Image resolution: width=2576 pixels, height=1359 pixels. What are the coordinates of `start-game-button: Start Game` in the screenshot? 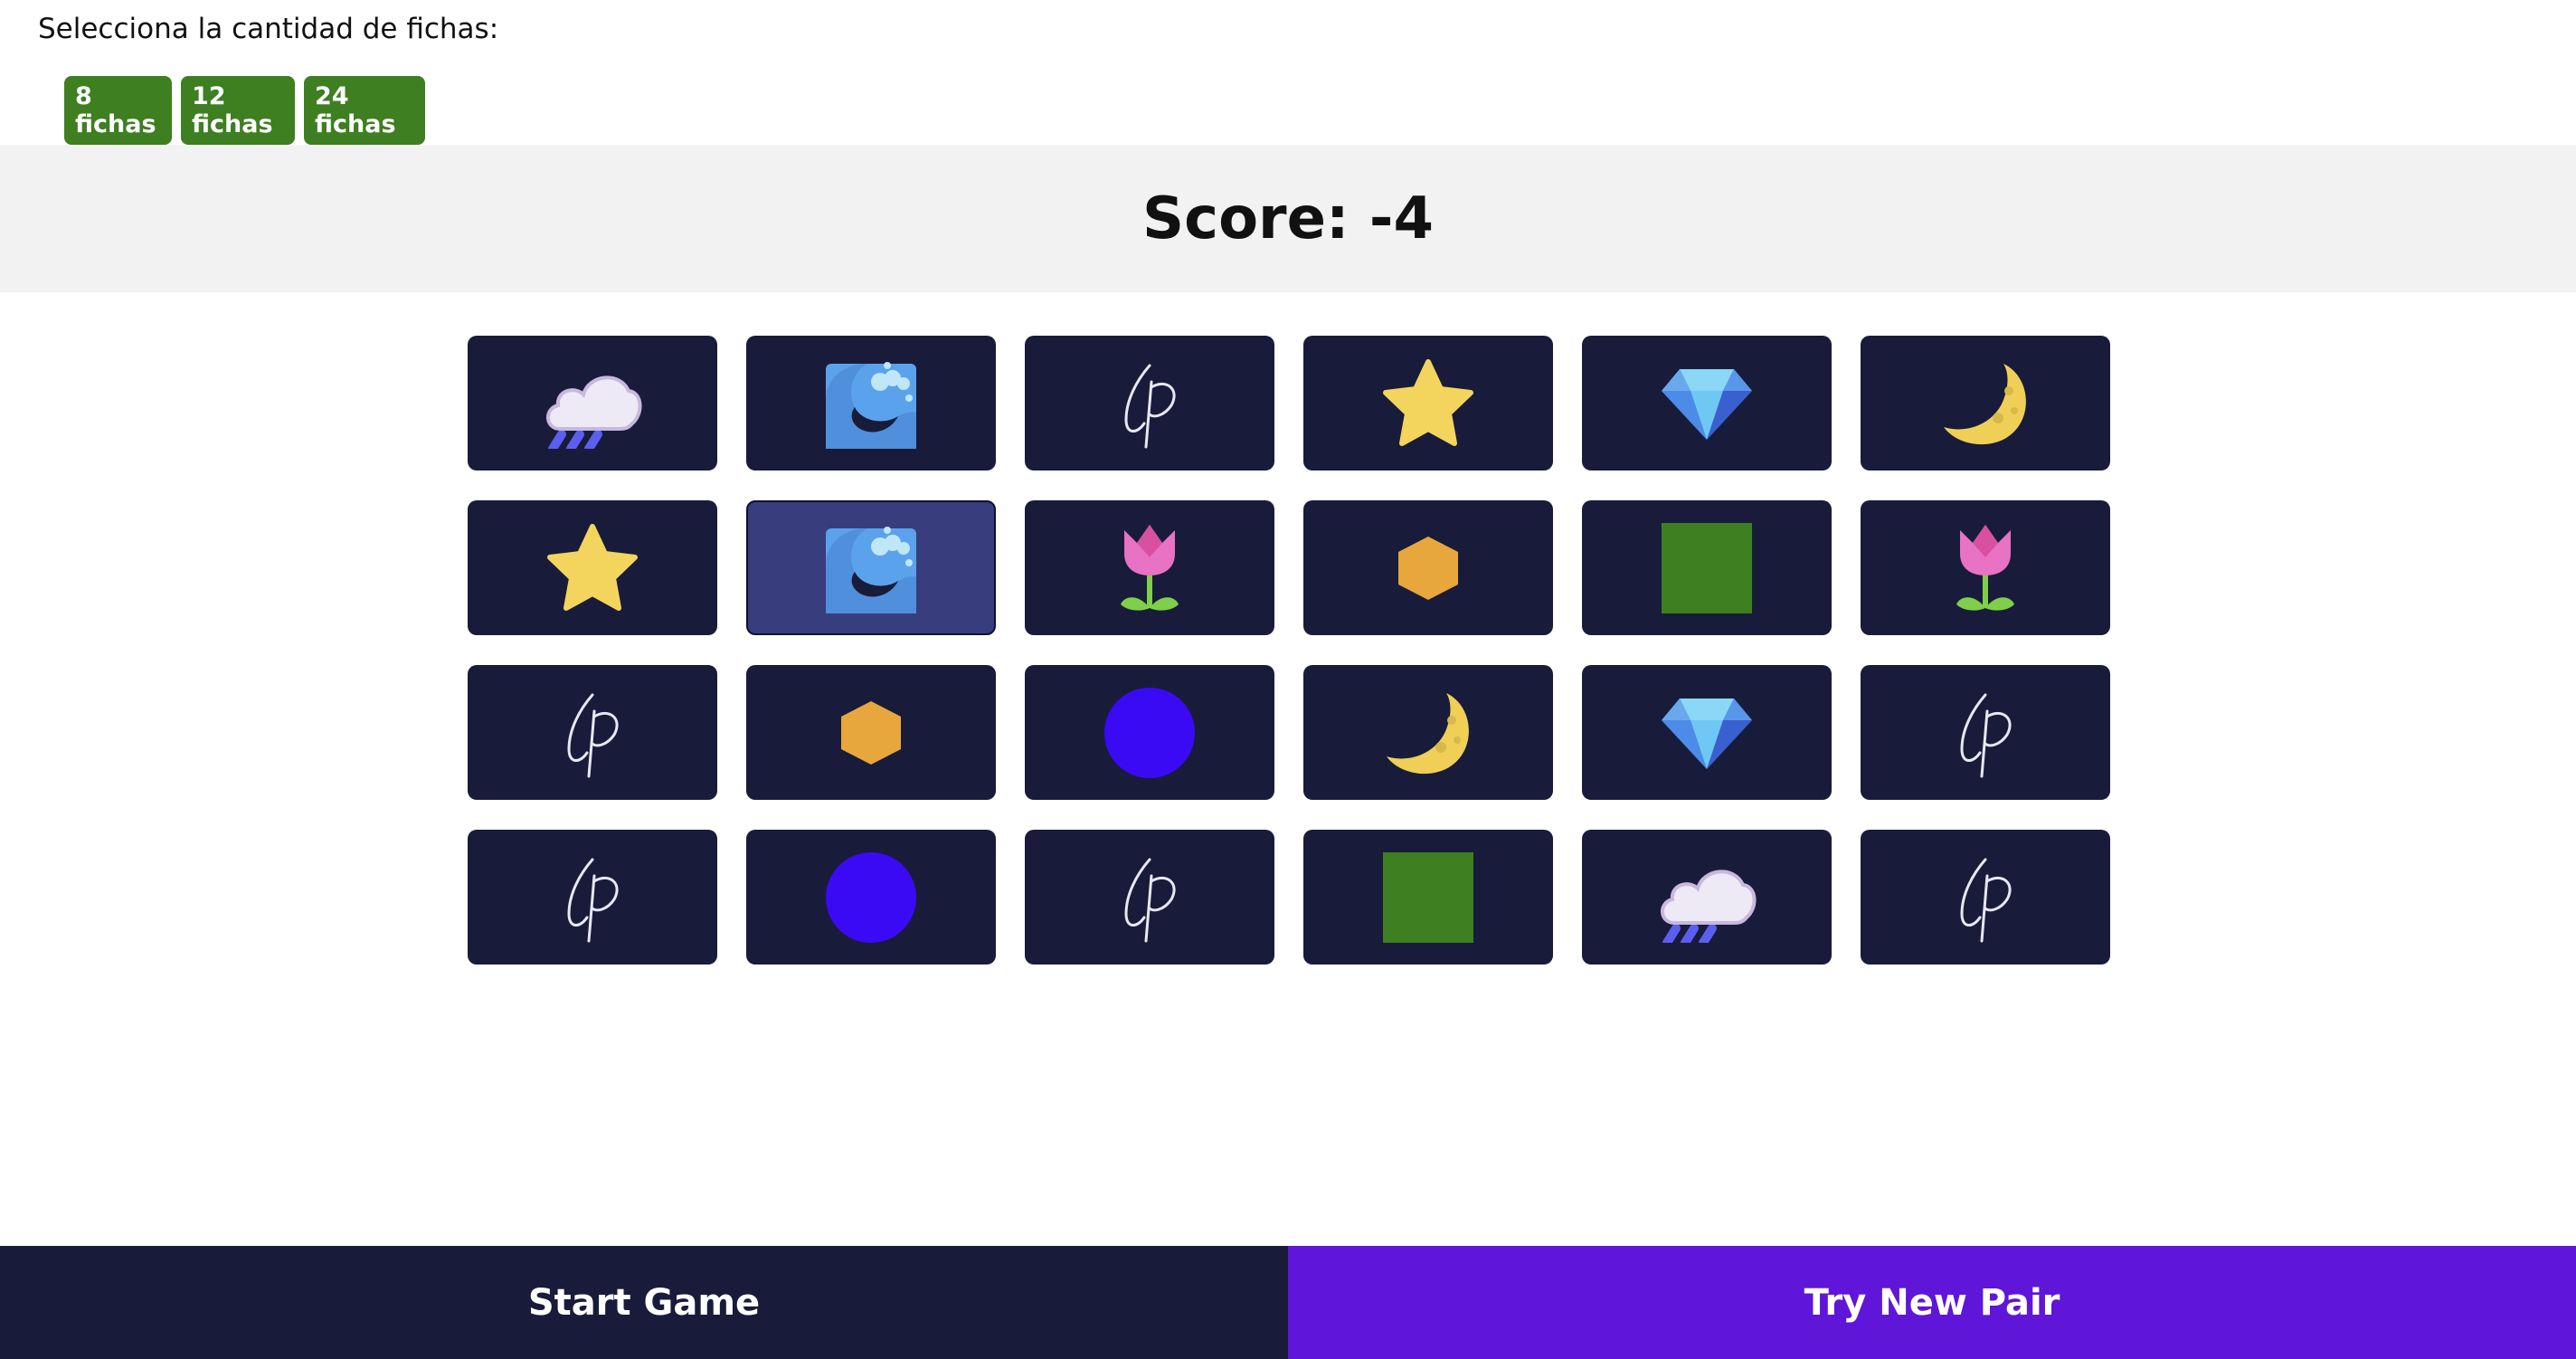 It's located at (644, 1302).